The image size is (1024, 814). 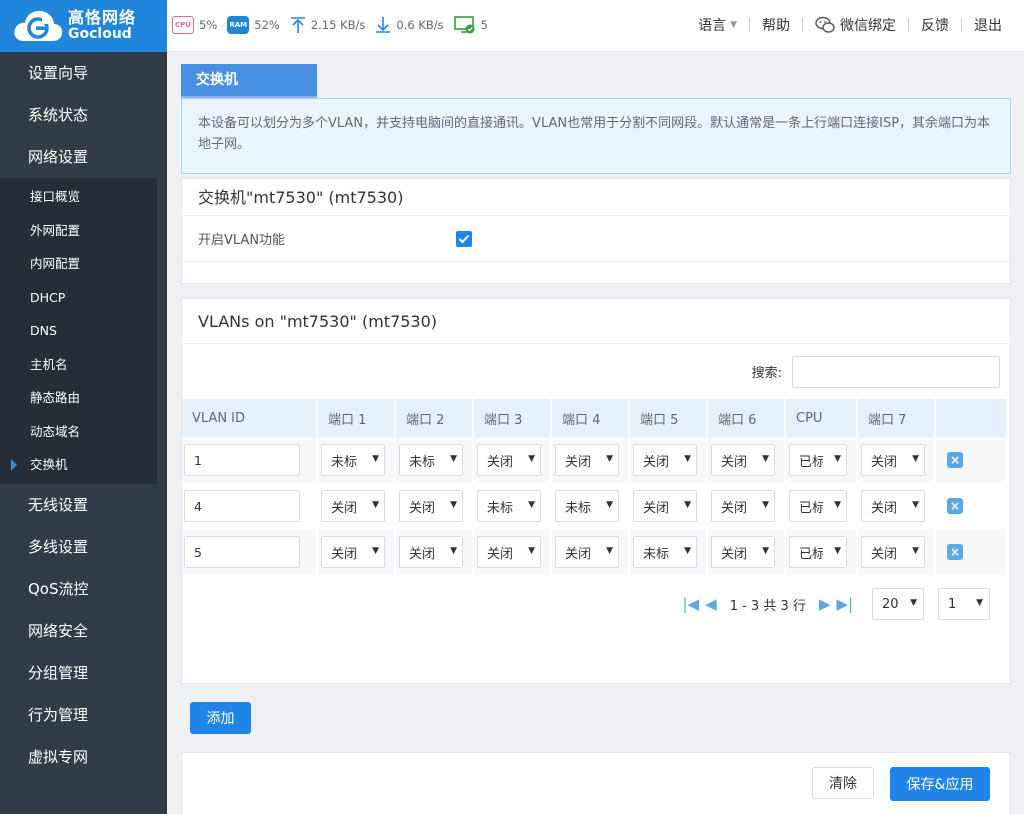 I want to click on sidebar-item-multiwan: 多线设置, so click(x=83, y=547).